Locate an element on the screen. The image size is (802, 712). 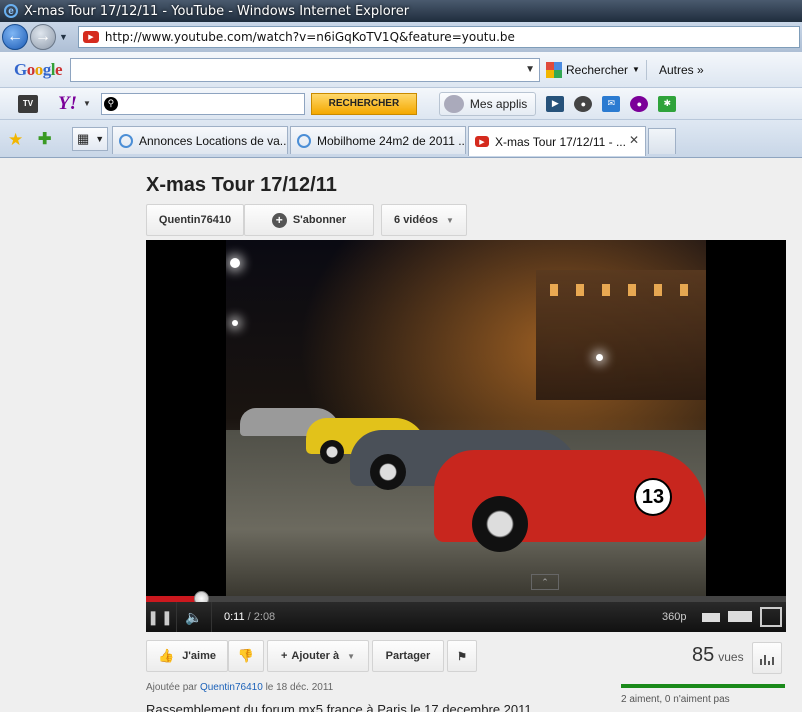
google-search-icon is located at coordinates (554, 69).